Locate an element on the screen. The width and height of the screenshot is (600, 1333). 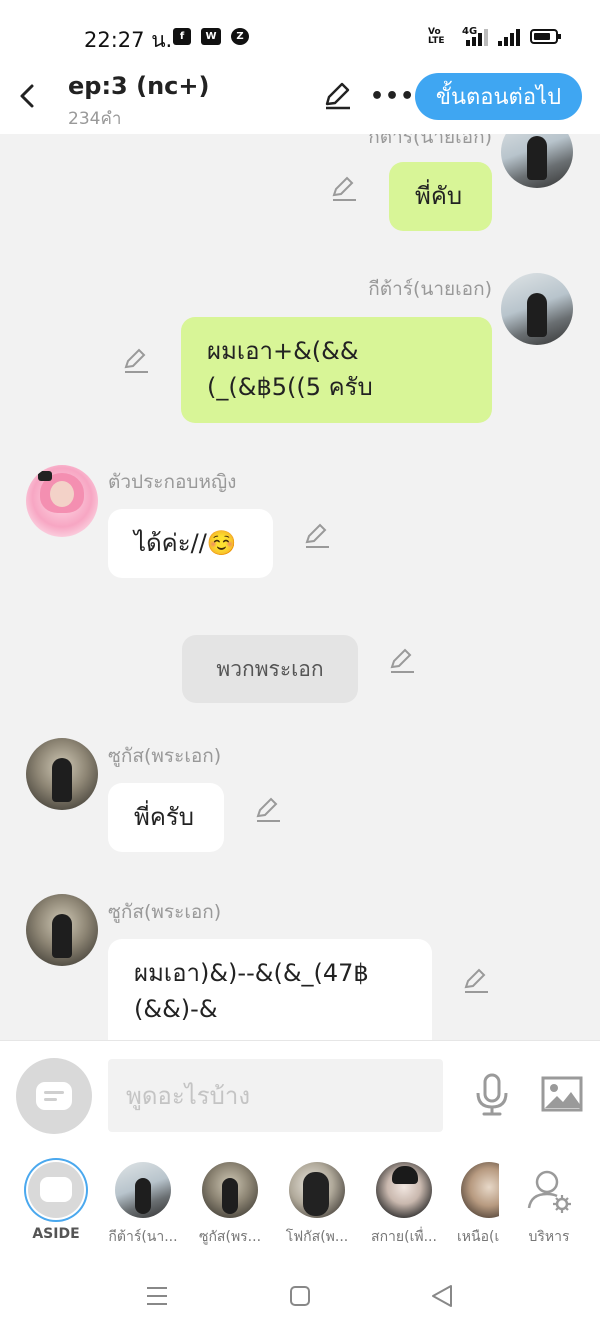
aside-avatar is located at coordinates (56, 1190).